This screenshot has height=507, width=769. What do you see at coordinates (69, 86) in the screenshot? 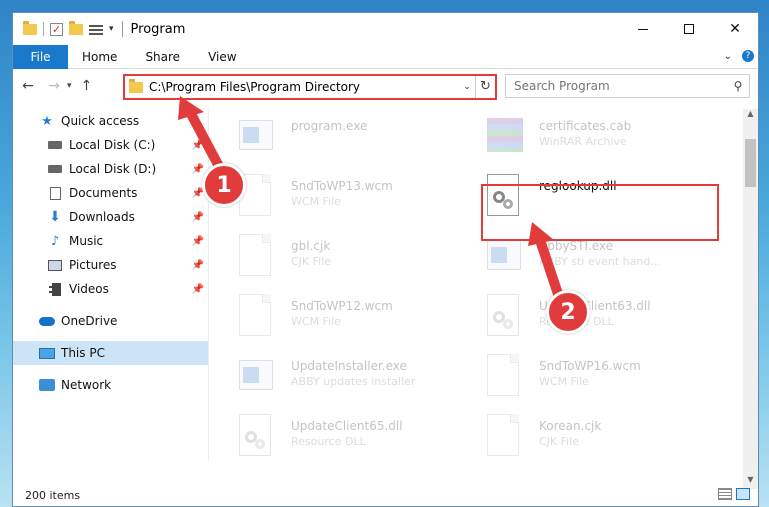
I see `recent-locations-chevron-icon: ▾` at bounding box center [69, 86].